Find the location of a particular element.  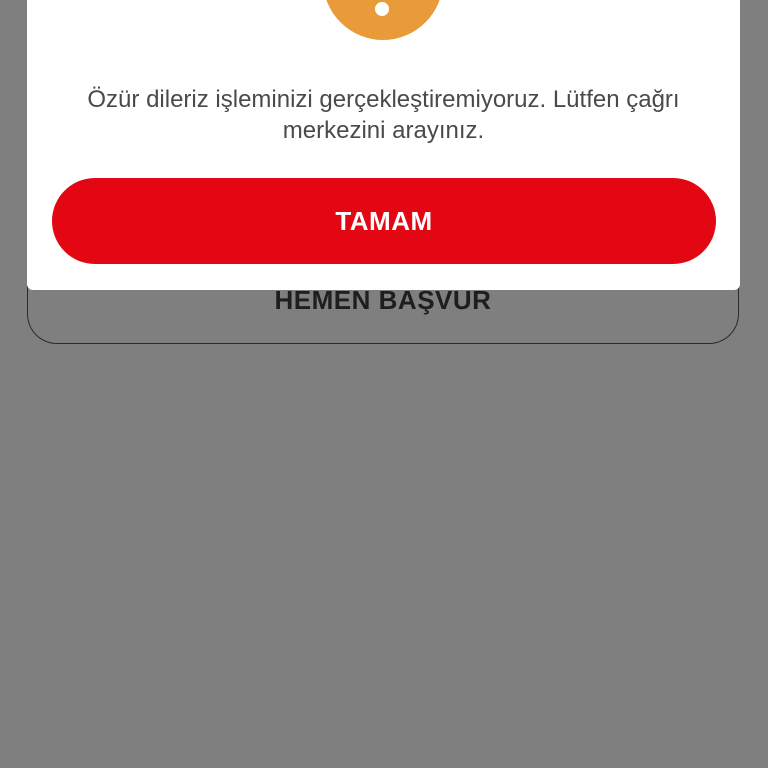

ok-button: TAMAM is located at coordinates (384, 221).